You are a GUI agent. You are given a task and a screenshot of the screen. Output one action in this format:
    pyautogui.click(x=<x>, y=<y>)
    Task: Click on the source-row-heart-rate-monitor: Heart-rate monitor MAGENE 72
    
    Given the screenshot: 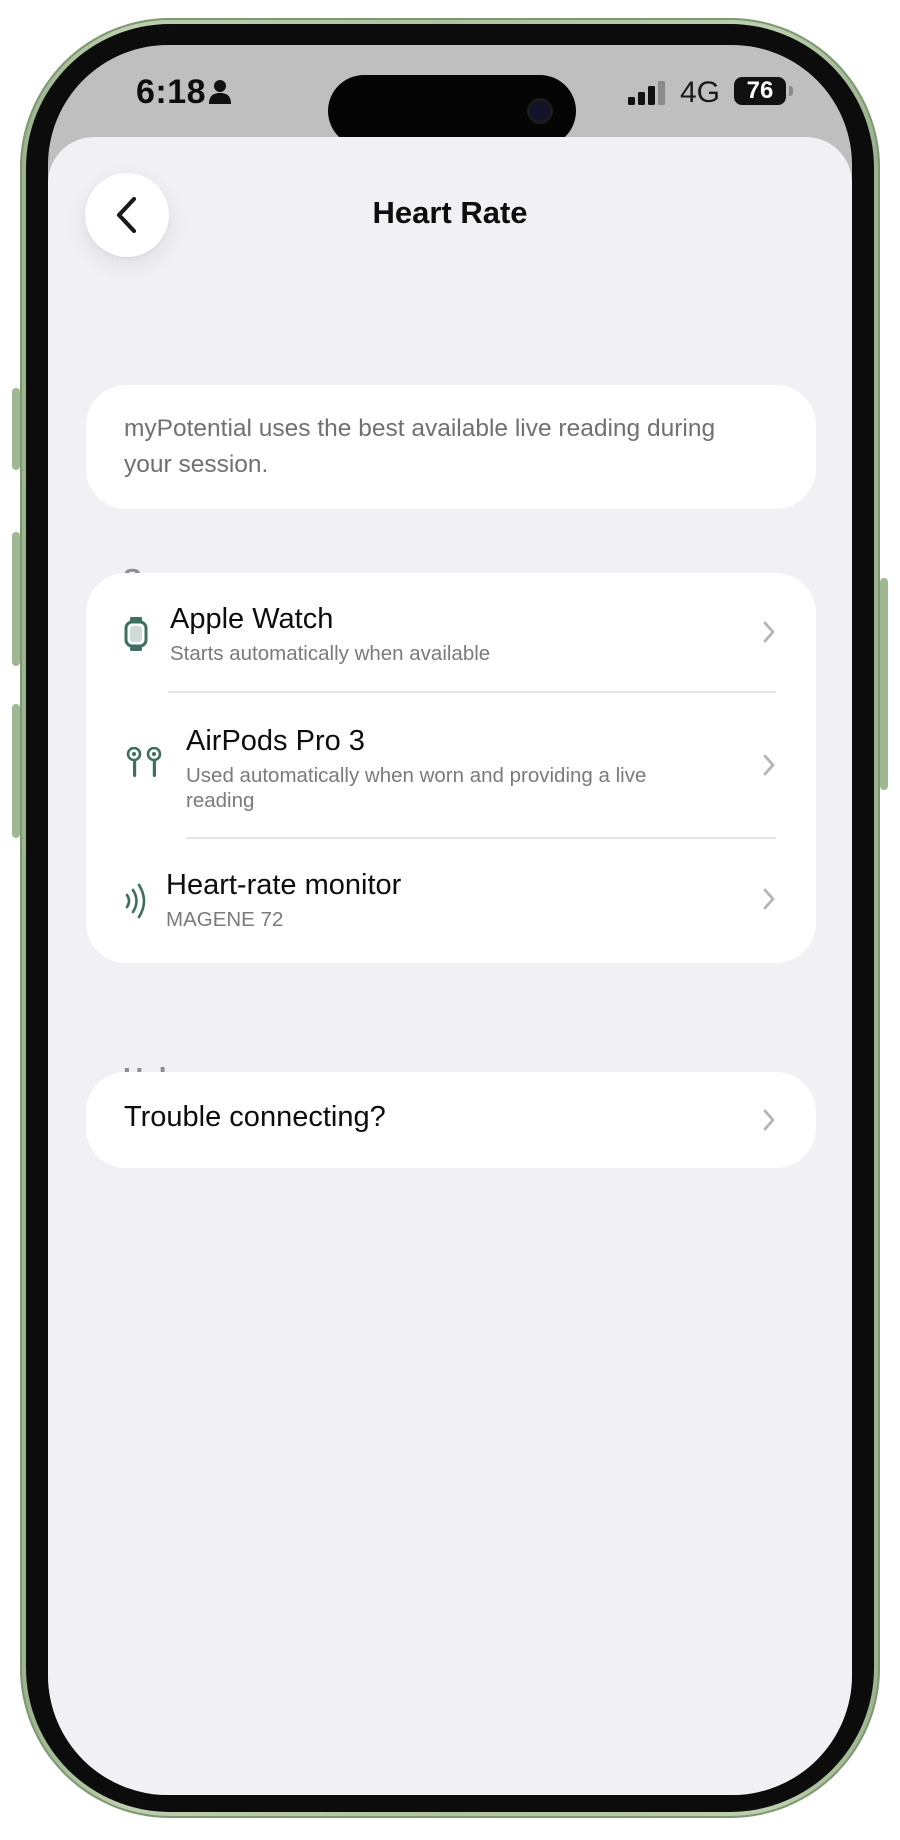 What is the action you would take?
    pyautogui.click(x=451, y=901)
    